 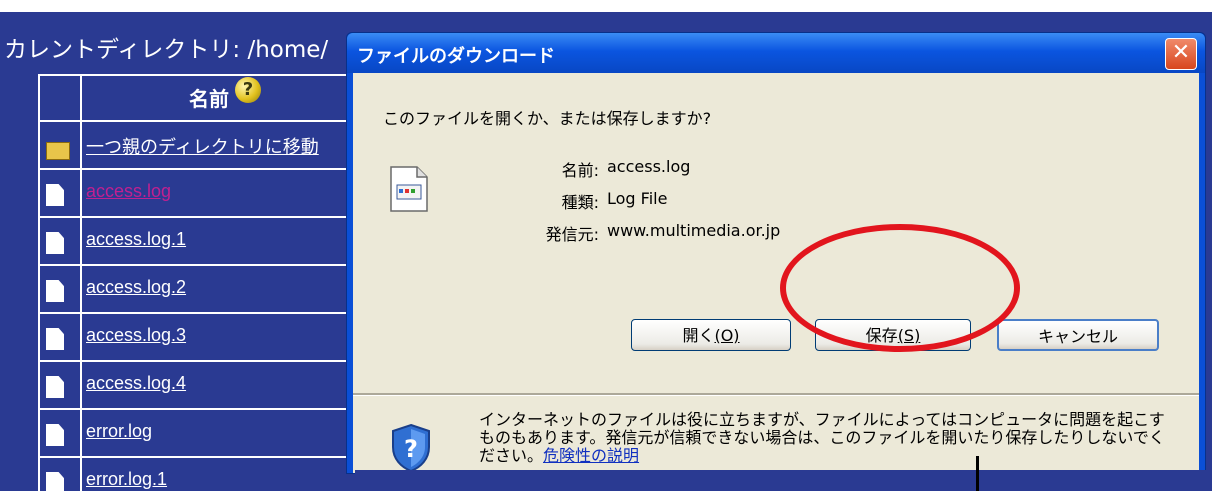 What do you see at coordinates (136, 383) in the screenshot?
I see `file-link: access.log.4` at bounding box center [136, 383].